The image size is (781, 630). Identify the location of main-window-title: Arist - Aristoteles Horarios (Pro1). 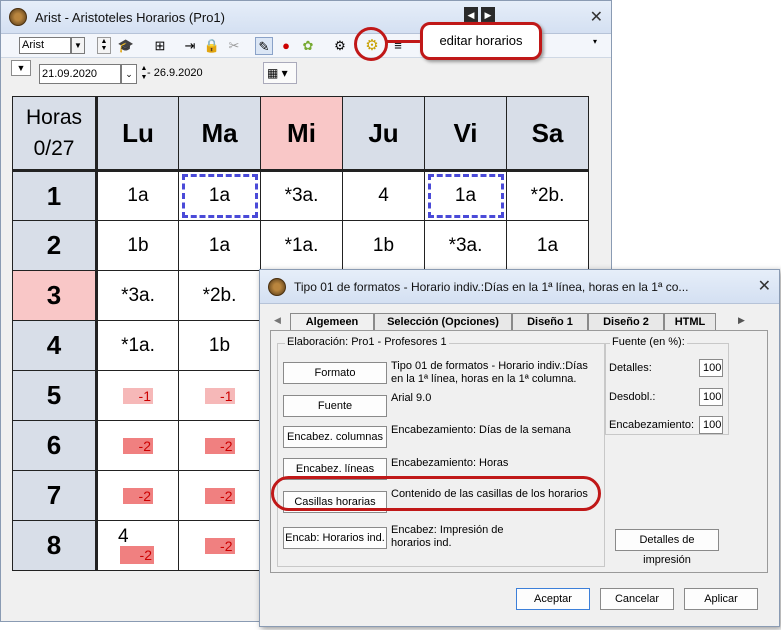
(130, 17).